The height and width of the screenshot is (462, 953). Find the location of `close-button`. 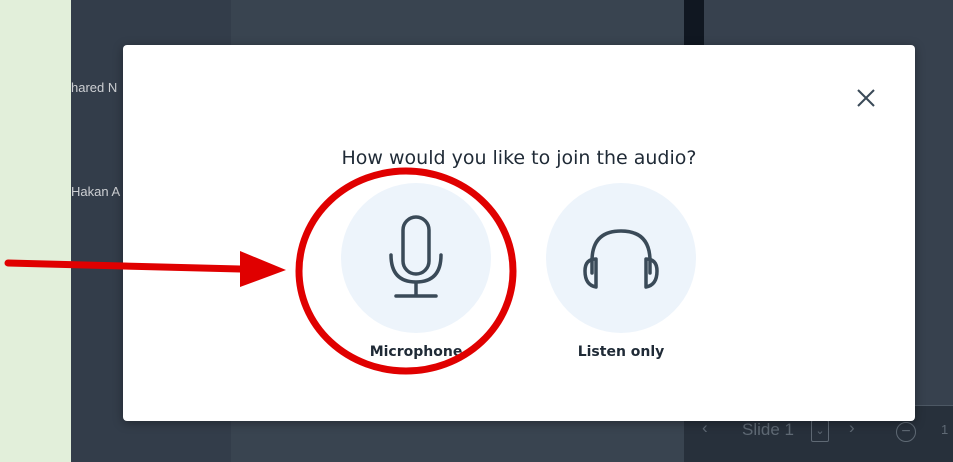

close-button is located at coordinates (866, 98).